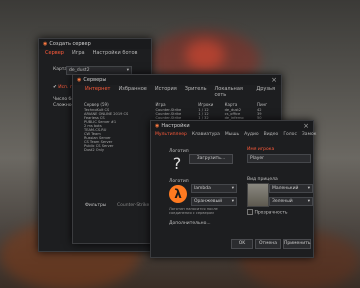 The width and height of the screenshot is (360, 288). I want to click on tab-bots: Настройки ботов, so click(115, 53).